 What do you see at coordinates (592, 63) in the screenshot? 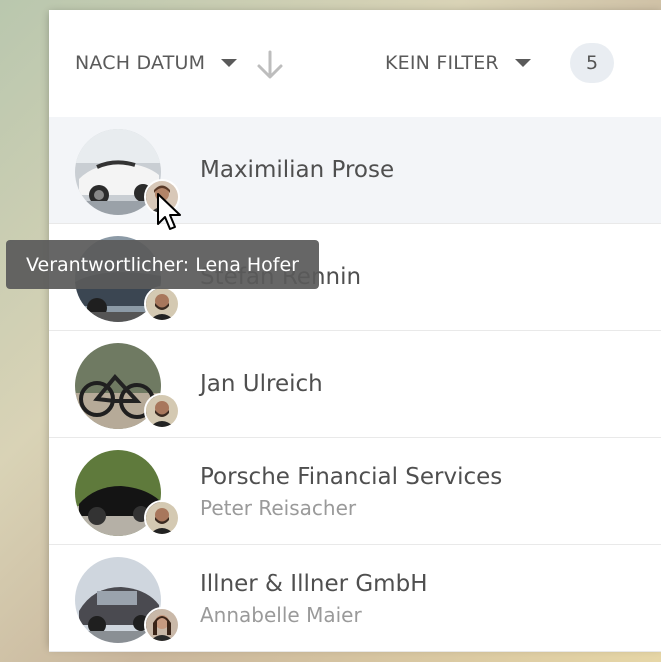
I see `result-count-badge: 5` at bounding box center [592, 63].